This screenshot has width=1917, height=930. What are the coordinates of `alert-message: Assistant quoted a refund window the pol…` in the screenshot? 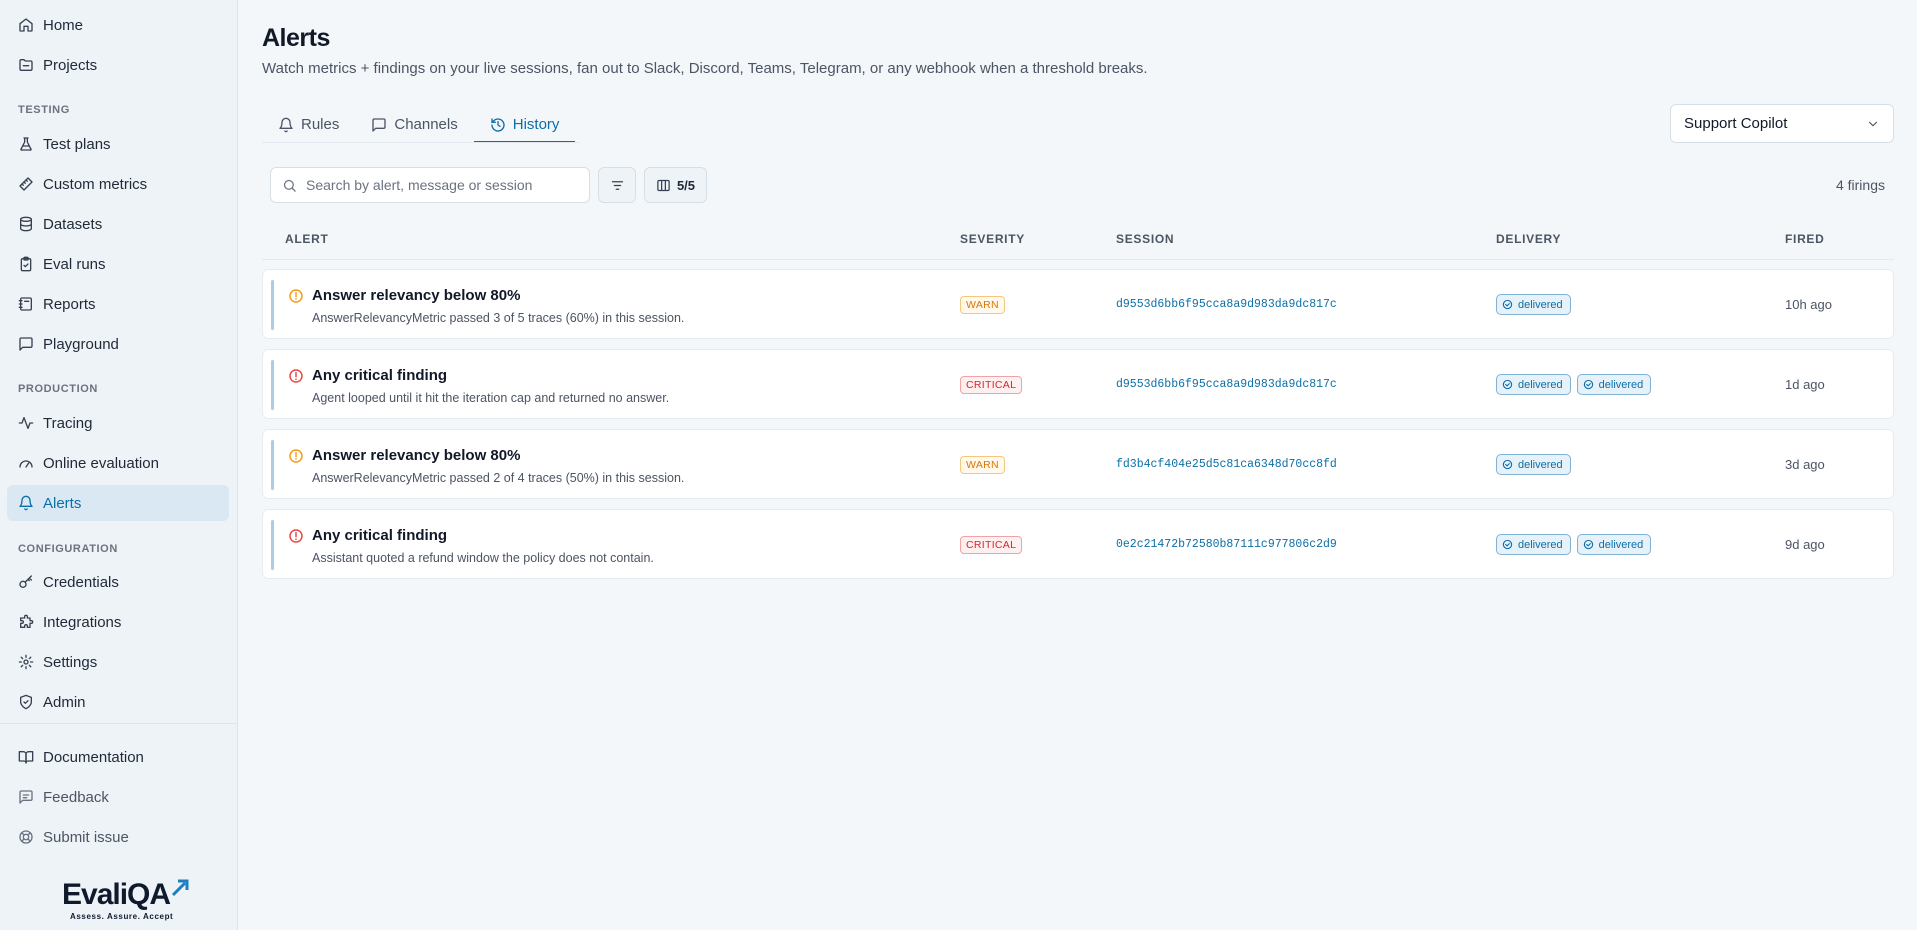 It's located at (483, 558).